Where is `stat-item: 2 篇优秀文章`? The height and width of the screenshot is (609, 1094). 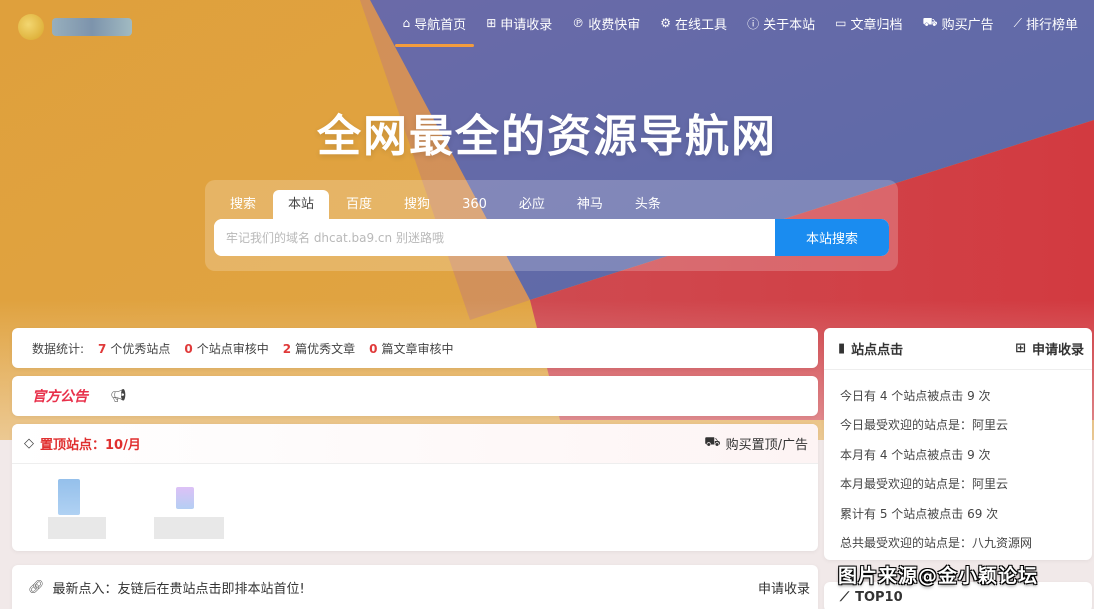
stat-item: 2 篇优秀文章 is located at coordinates (319, 348).